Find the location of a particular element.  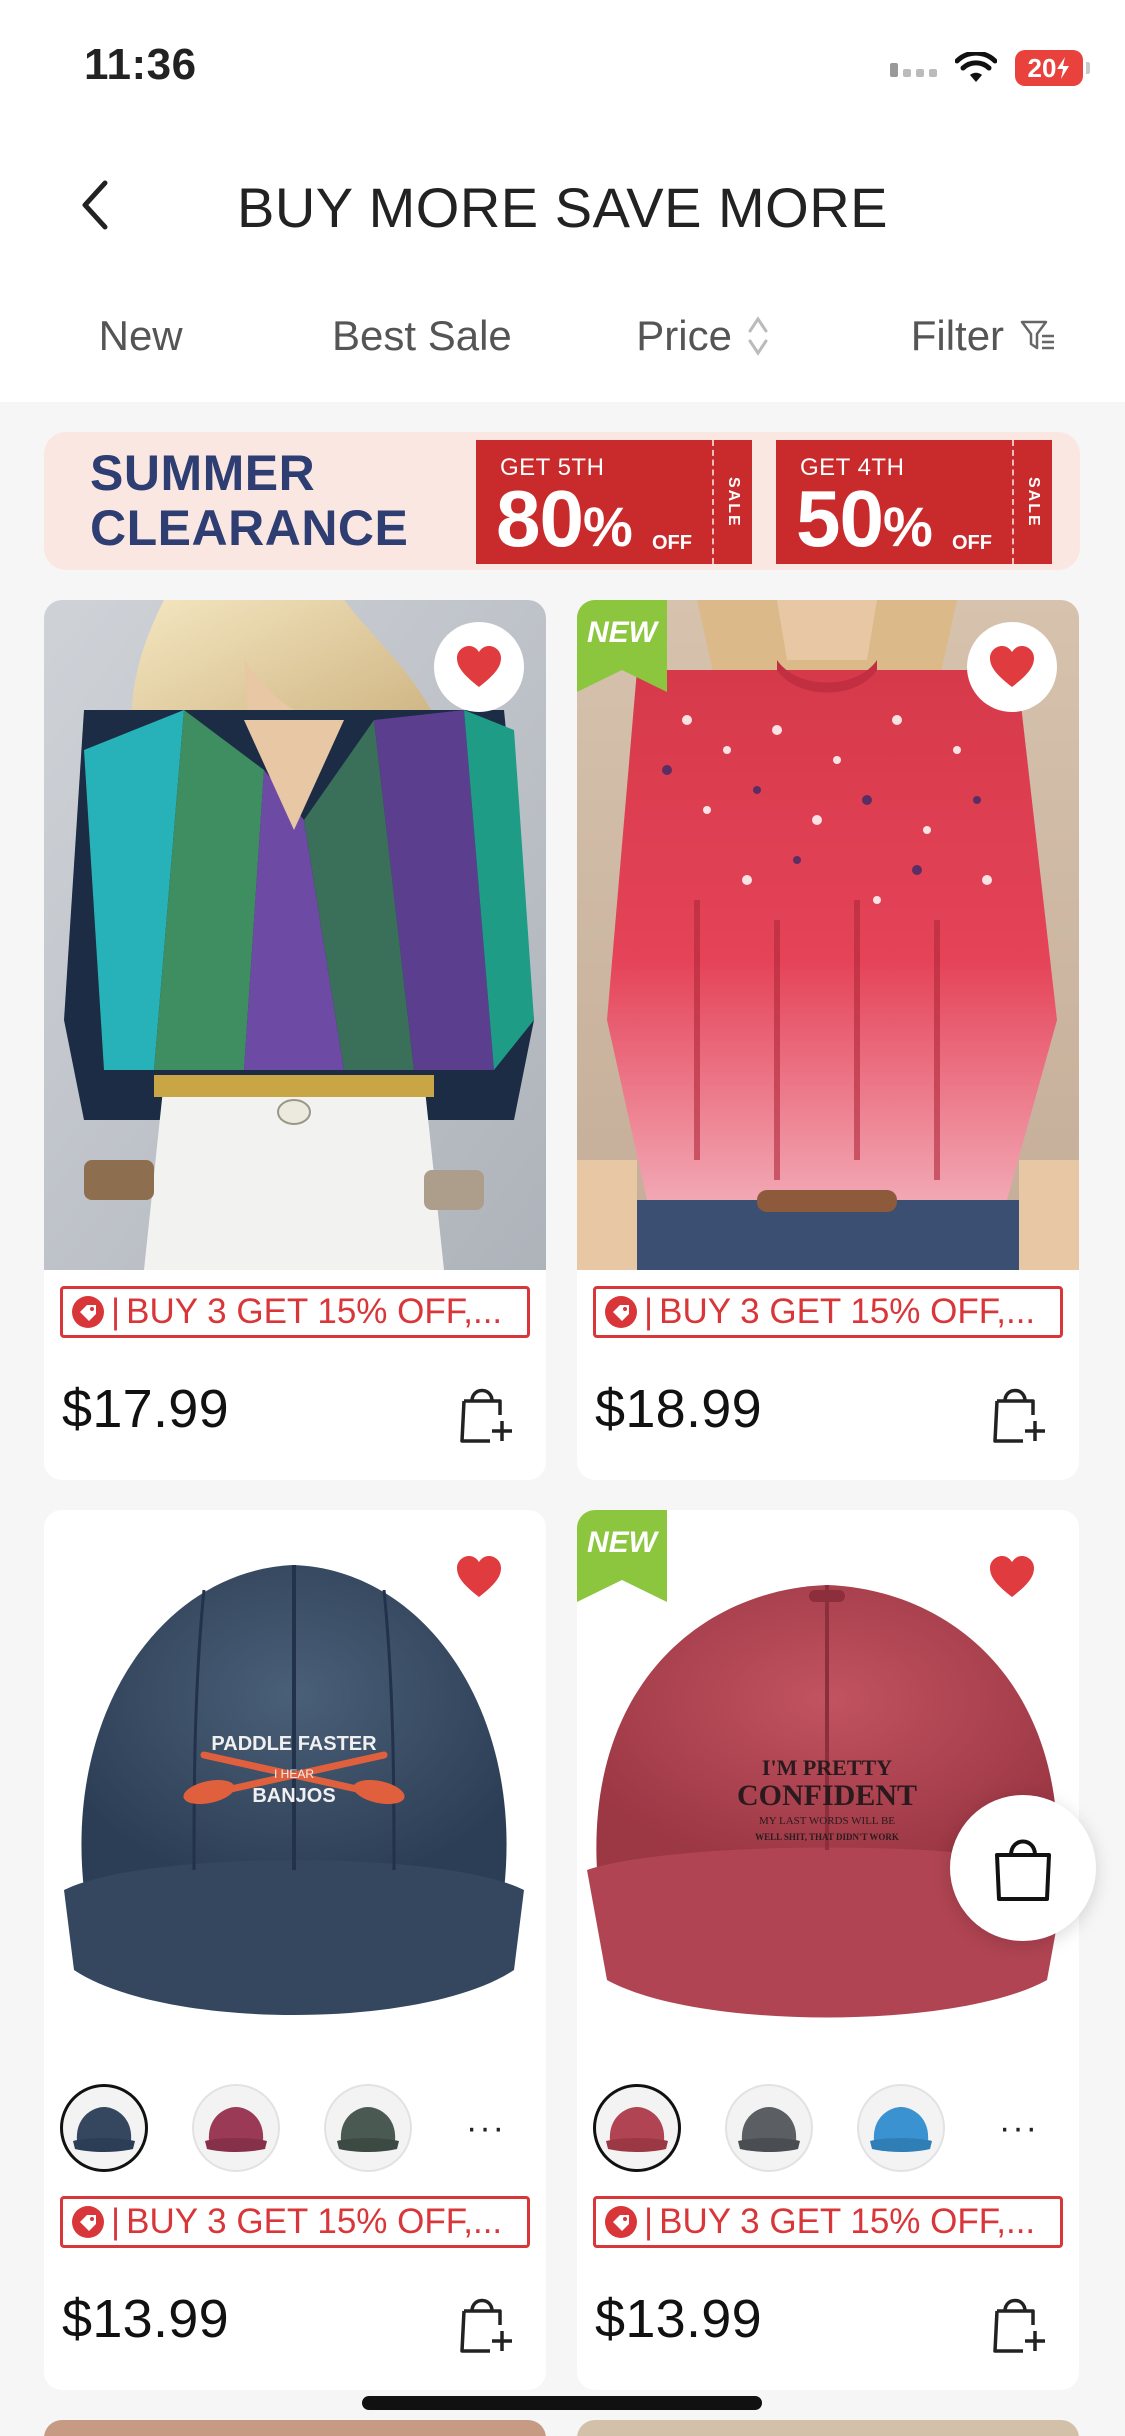

ticket-percent: 80% is located at coordinates (564, 518).